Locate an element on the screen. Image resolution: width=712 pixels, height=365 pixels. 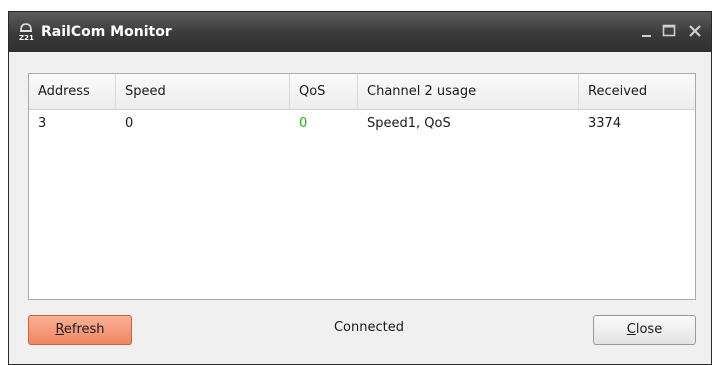
column-header-address: Address is located at coordinates (72, 91).